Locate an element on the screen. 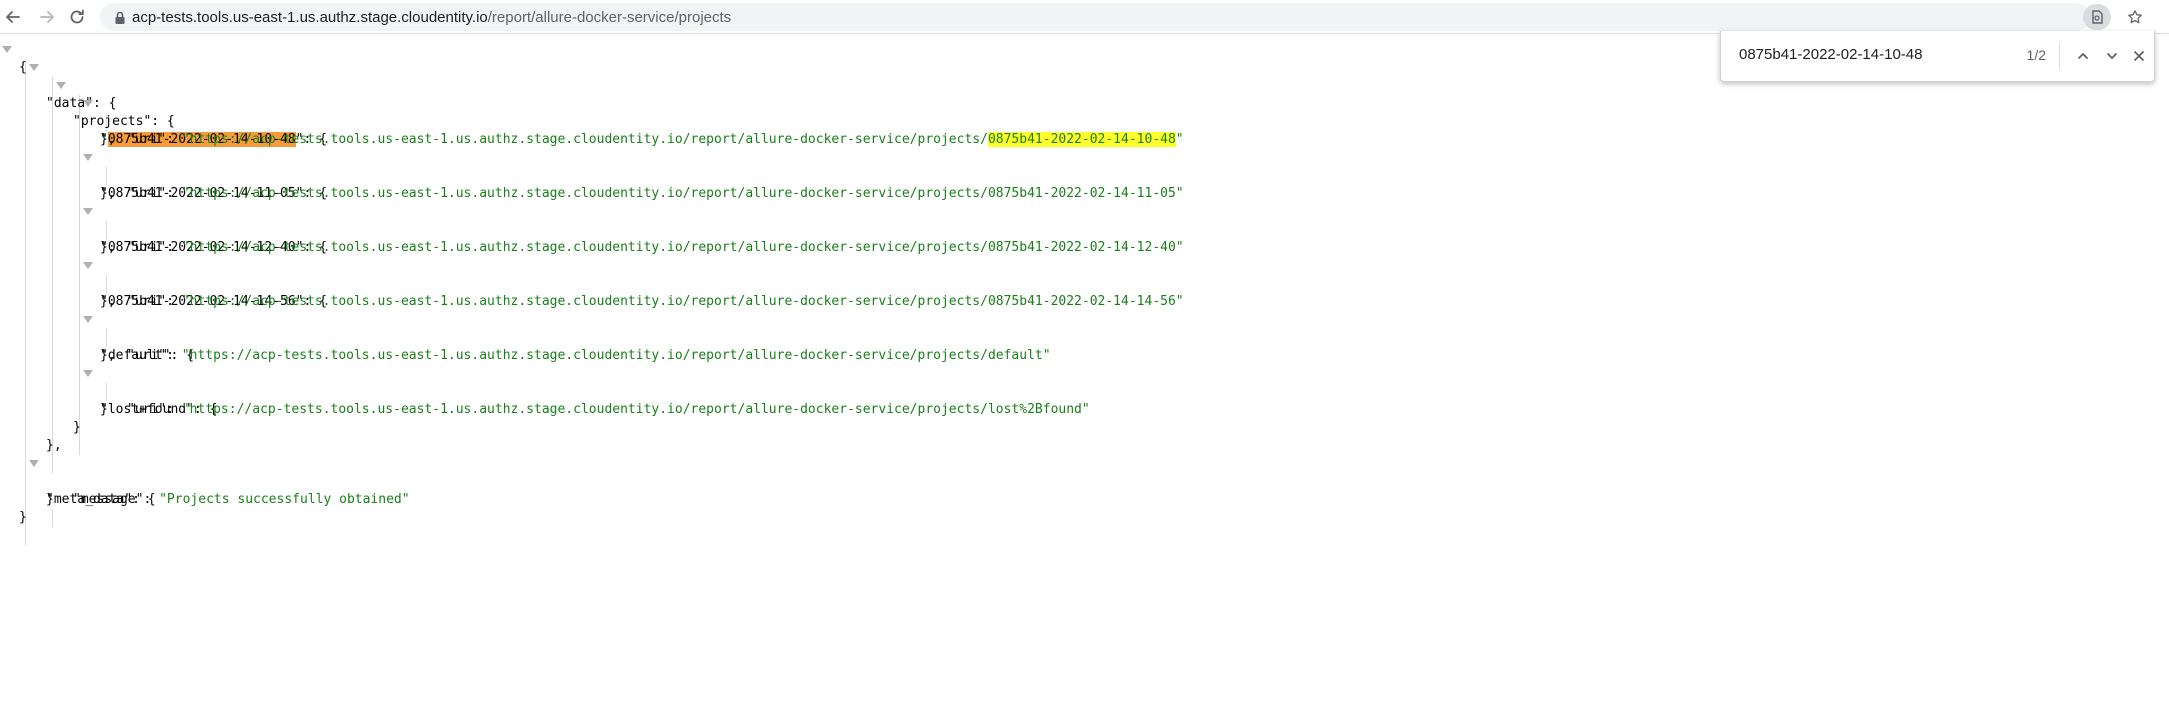  page-search-icon is located at coordinates (2097, 17).